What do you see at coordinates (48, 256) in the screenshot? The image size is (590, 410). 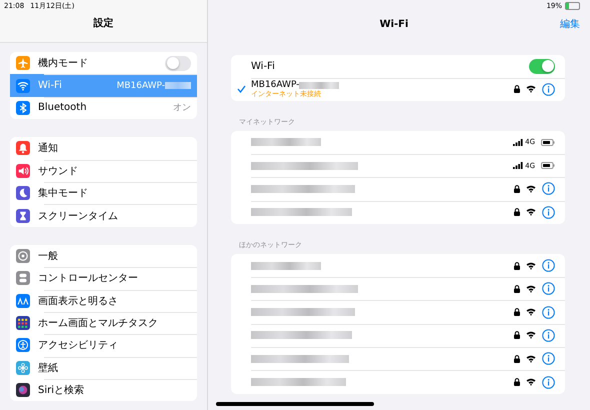 I see `sidebar-label: 一般` at bounding box center [48, 256].